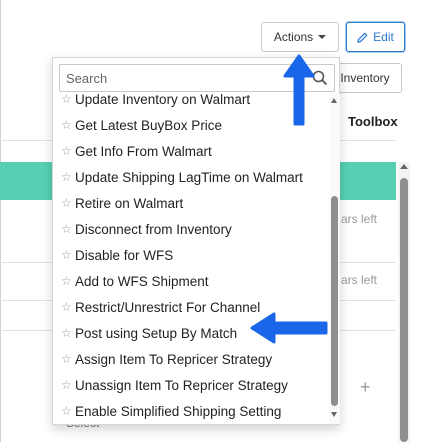  I want to click on actions-button: Actions, so click(300, 37).